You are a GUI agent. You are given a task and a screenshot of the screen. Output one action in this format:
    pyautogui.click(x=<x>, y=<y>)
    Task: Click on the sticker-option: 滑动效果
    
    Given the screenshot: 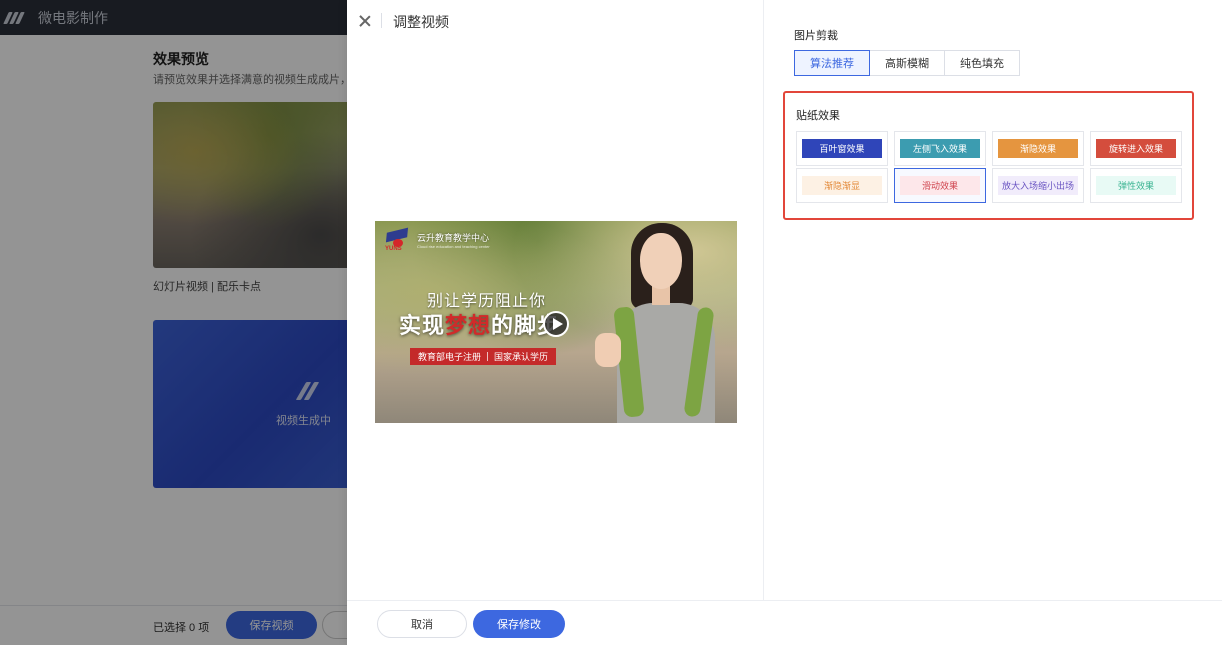 What is the action you would take?
    pyautogui.click(x=940, y=185)
    